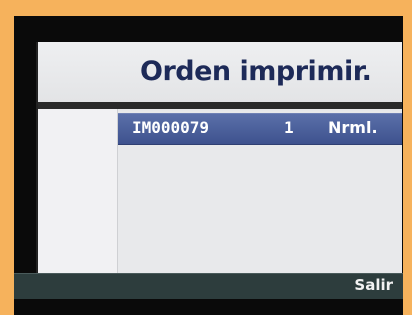  What do you see at coordinates (219, 105) in the screenshot?
I see `title-divider` at bounding box center [219, 105].